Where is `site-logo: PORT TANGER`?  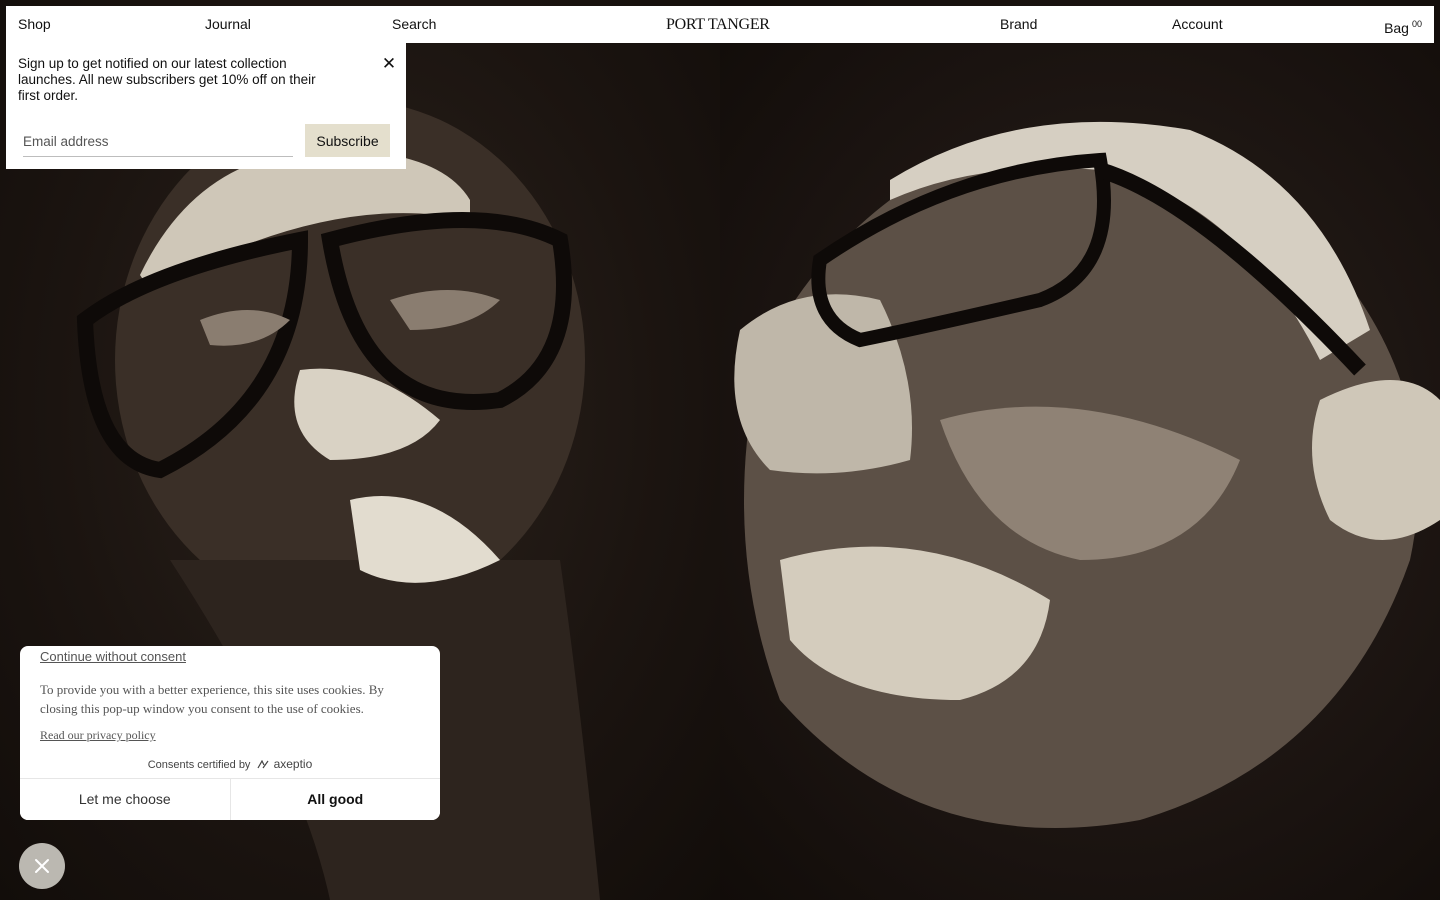 site-logo: PORT TANGER is located at coordinates (718, 24).